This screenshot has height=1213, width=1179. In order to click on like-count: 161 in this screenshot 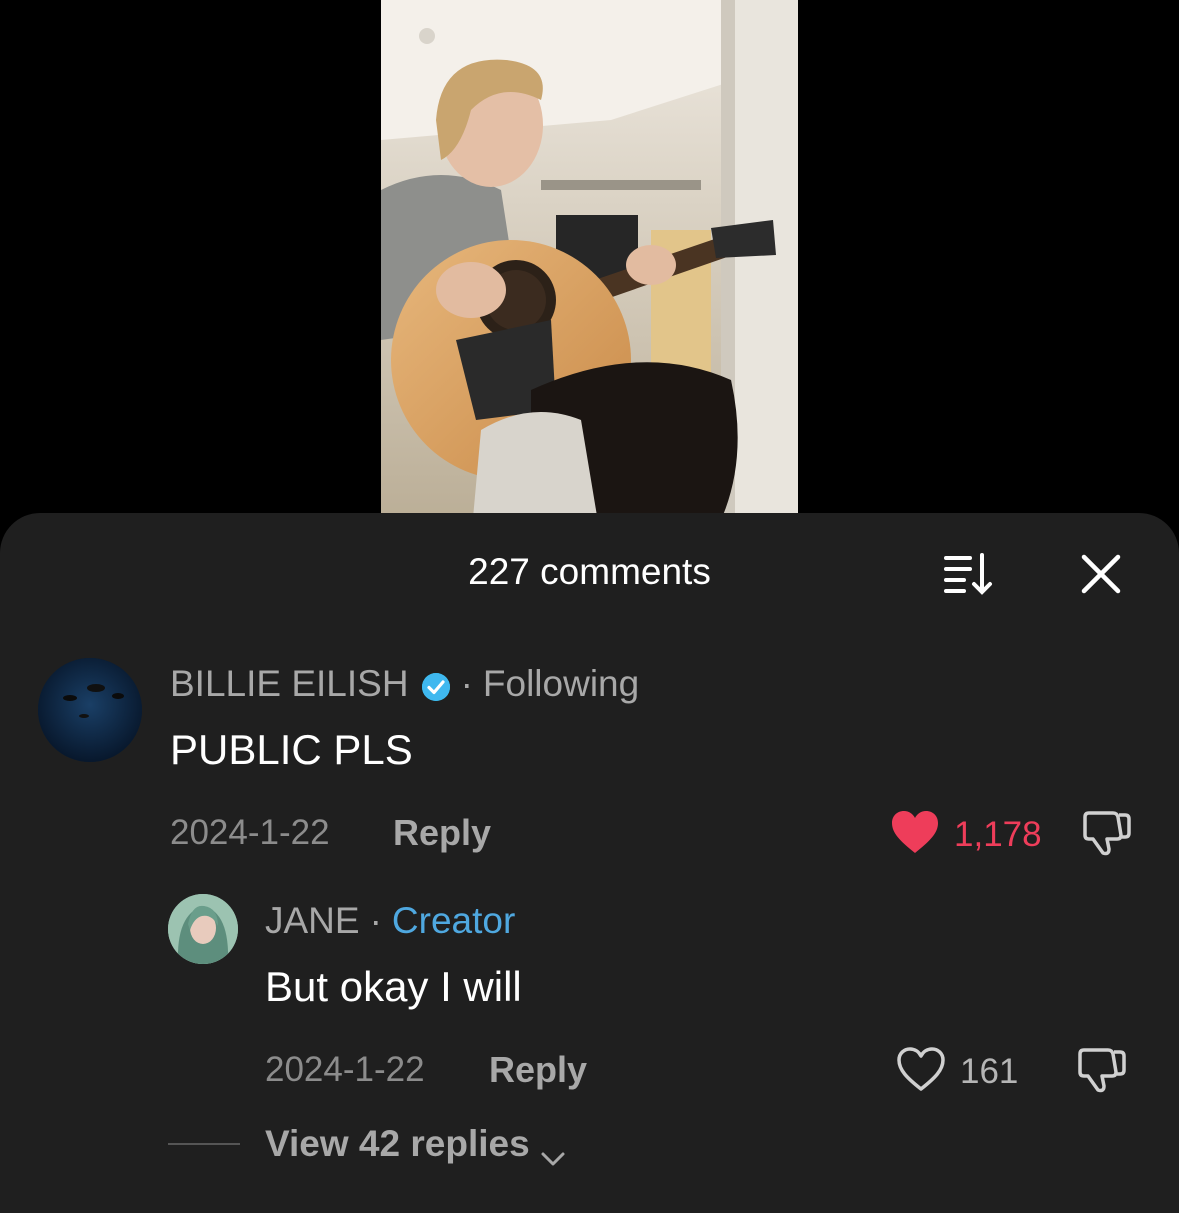, I will do `click(989, 1071)`.